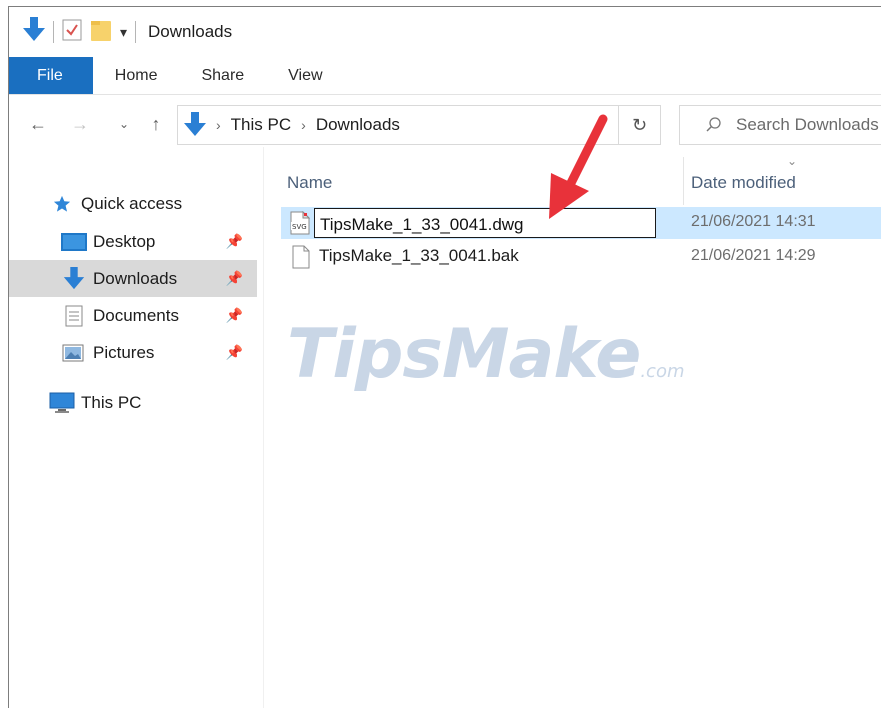  What do you see at coordinates (807, 125) in the screenshot?
I see `search-input: Search Downloads` at bounding box center [807, 125].